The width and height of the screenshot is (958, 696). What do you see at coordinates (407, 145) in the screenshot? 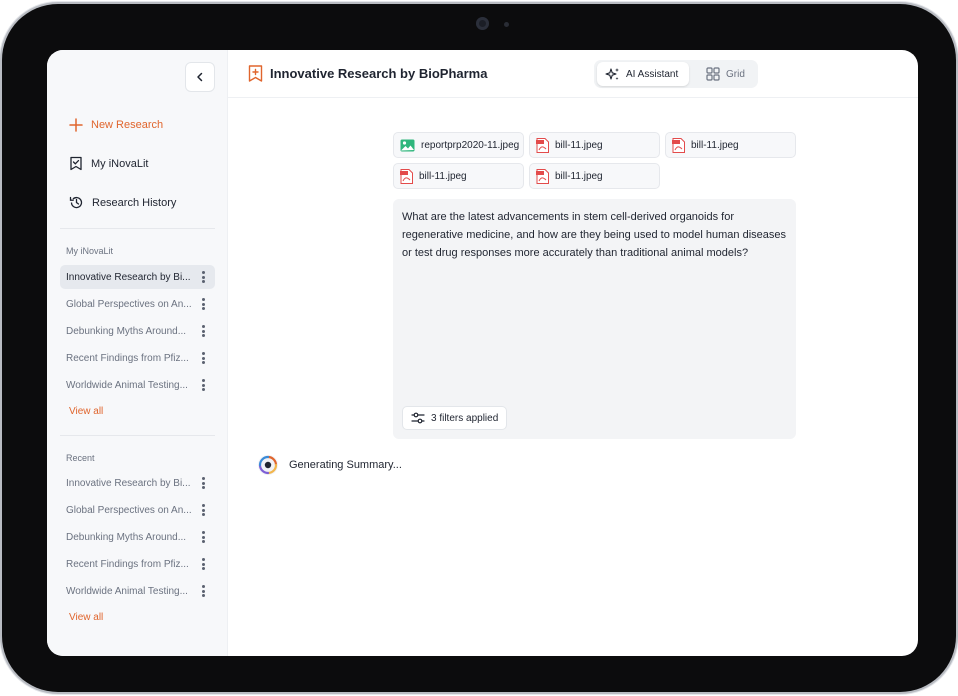
I see `image-file-icon` at bounding box center [407, 145].